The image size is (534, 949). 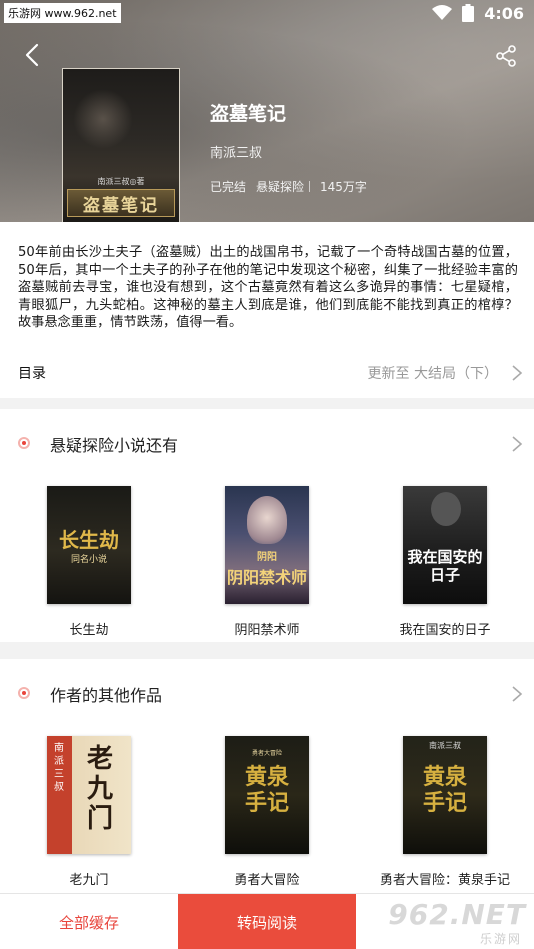 What do you see at coordinates (445, 795) in the screenshot?
I see `book-cover: 南派三叔 黄泉手记` at bounding box center [445, 795].